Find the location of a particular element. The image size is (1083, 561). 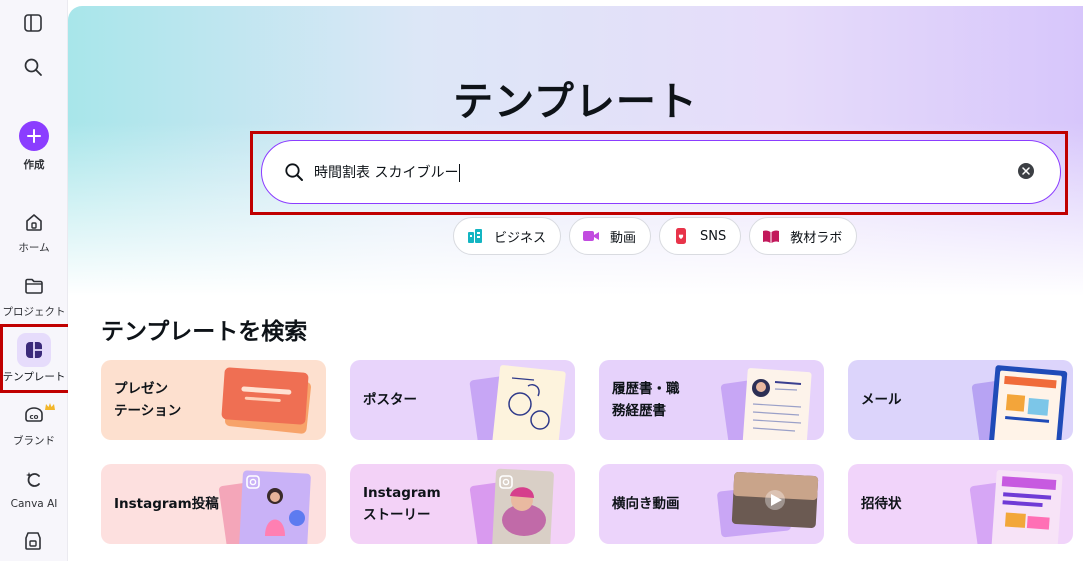

category-label: 横向き動画 is located at coordinates (646, 504).